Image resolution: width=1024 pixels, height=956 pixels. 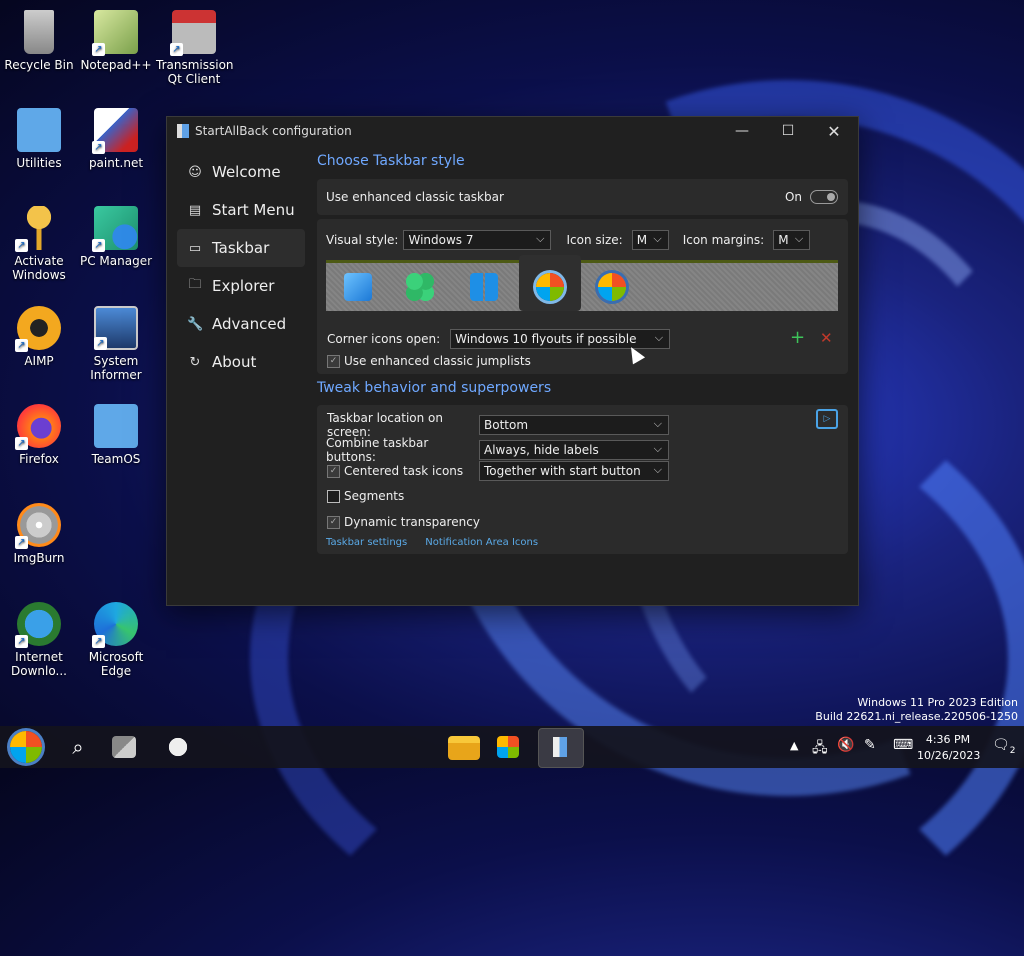 I want to click on desktop-icon-imgburn: ↗ ImgBurn, so click(x=39, y=534).